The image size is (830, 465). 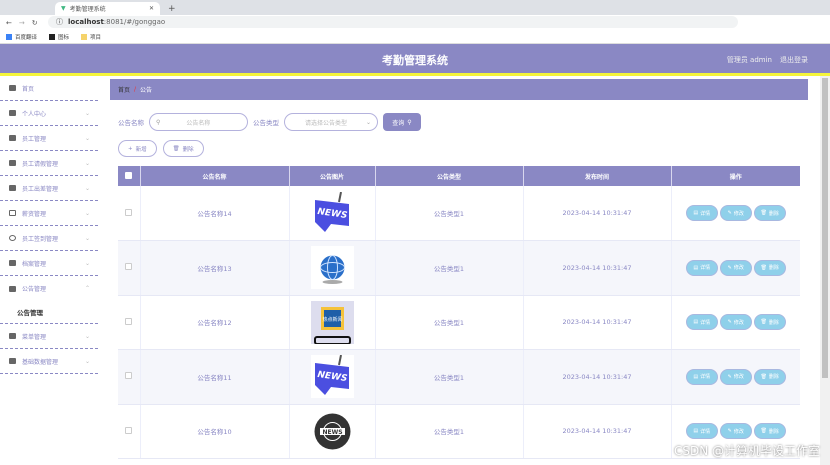 I want to click on sidebar-subitem-notice: 公告管理, so click(x=49, y=312).